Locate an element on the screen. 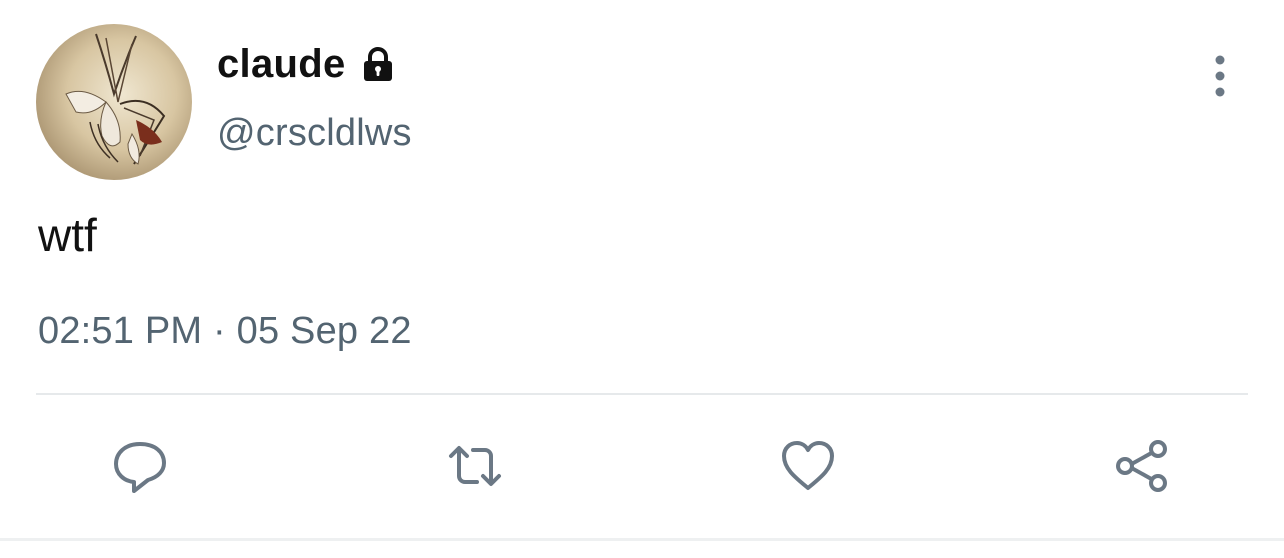  share-button is located at coordinates (1142, 466).